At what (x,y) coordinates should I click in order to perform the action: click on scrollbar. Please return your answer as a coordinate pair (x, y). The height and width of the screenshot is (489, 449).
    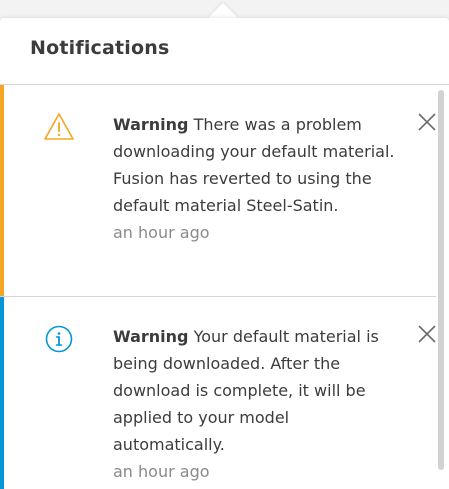
    Looking at the image, I should click on (441, 280).